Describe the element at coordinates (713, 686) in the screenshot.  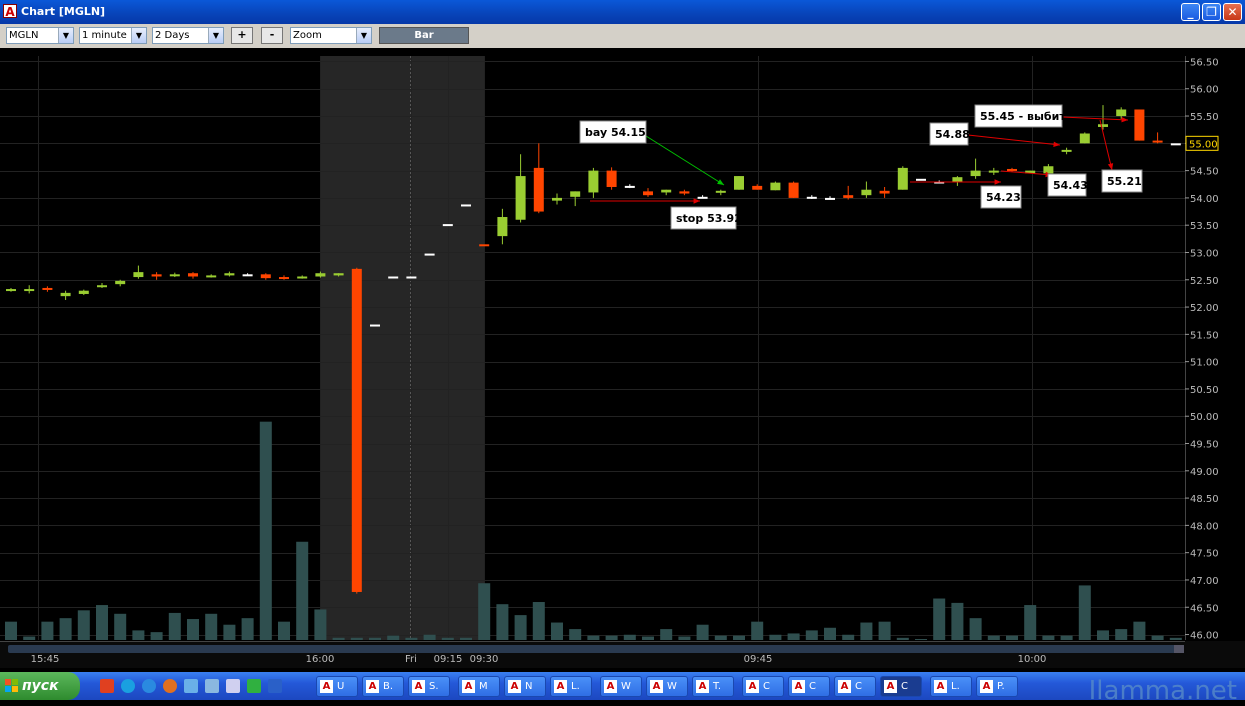
I see `taskbar-window-button: A T.` at that location.